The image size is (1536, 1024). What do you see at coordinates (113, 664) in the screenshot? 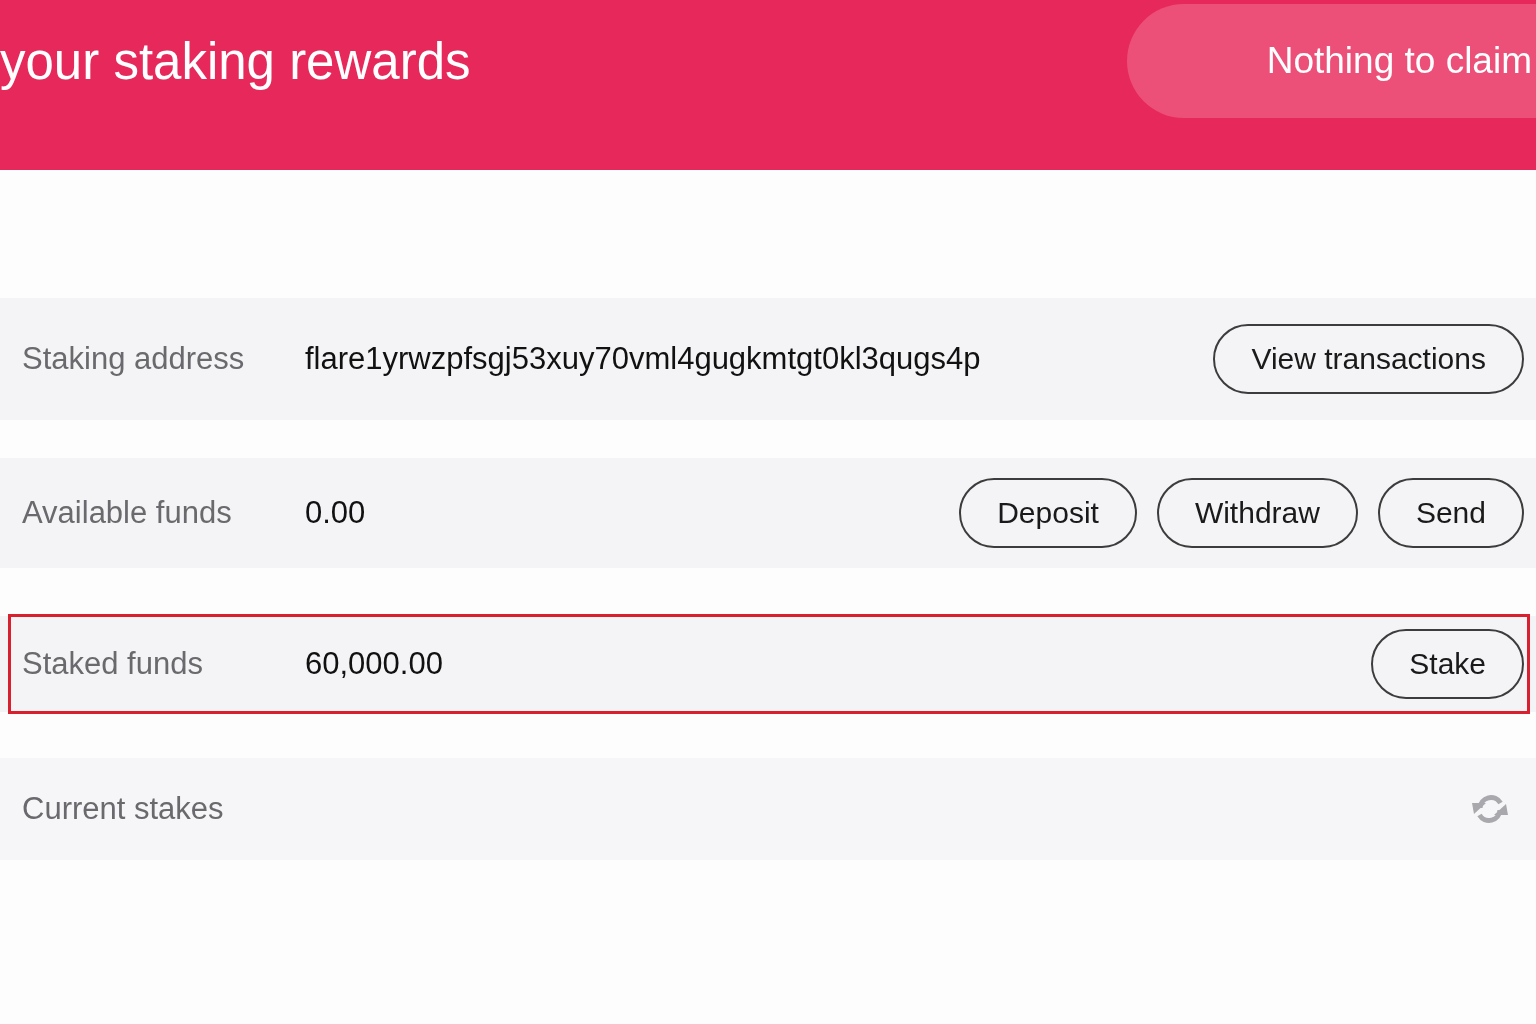
I see `field-label: Staked funds` at bounding box center [113, 664].